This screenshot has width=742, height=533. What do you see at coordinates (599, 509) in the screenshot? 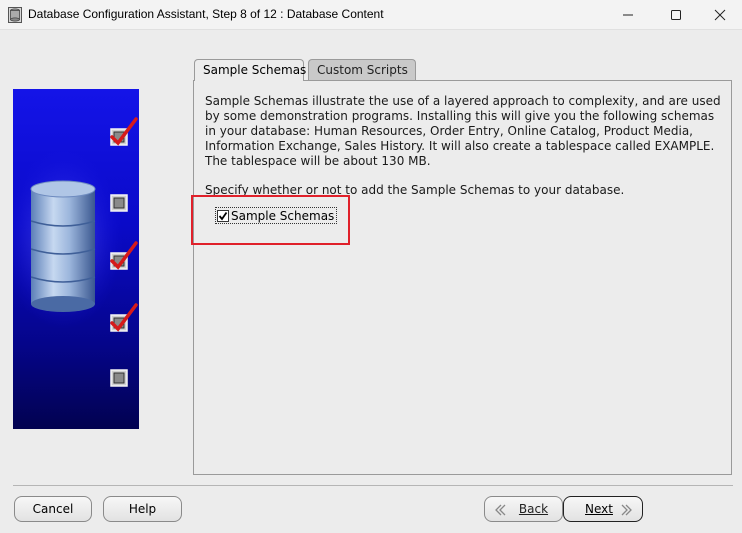
I see `next-button-label: Next` at bounding box center [599, 509].